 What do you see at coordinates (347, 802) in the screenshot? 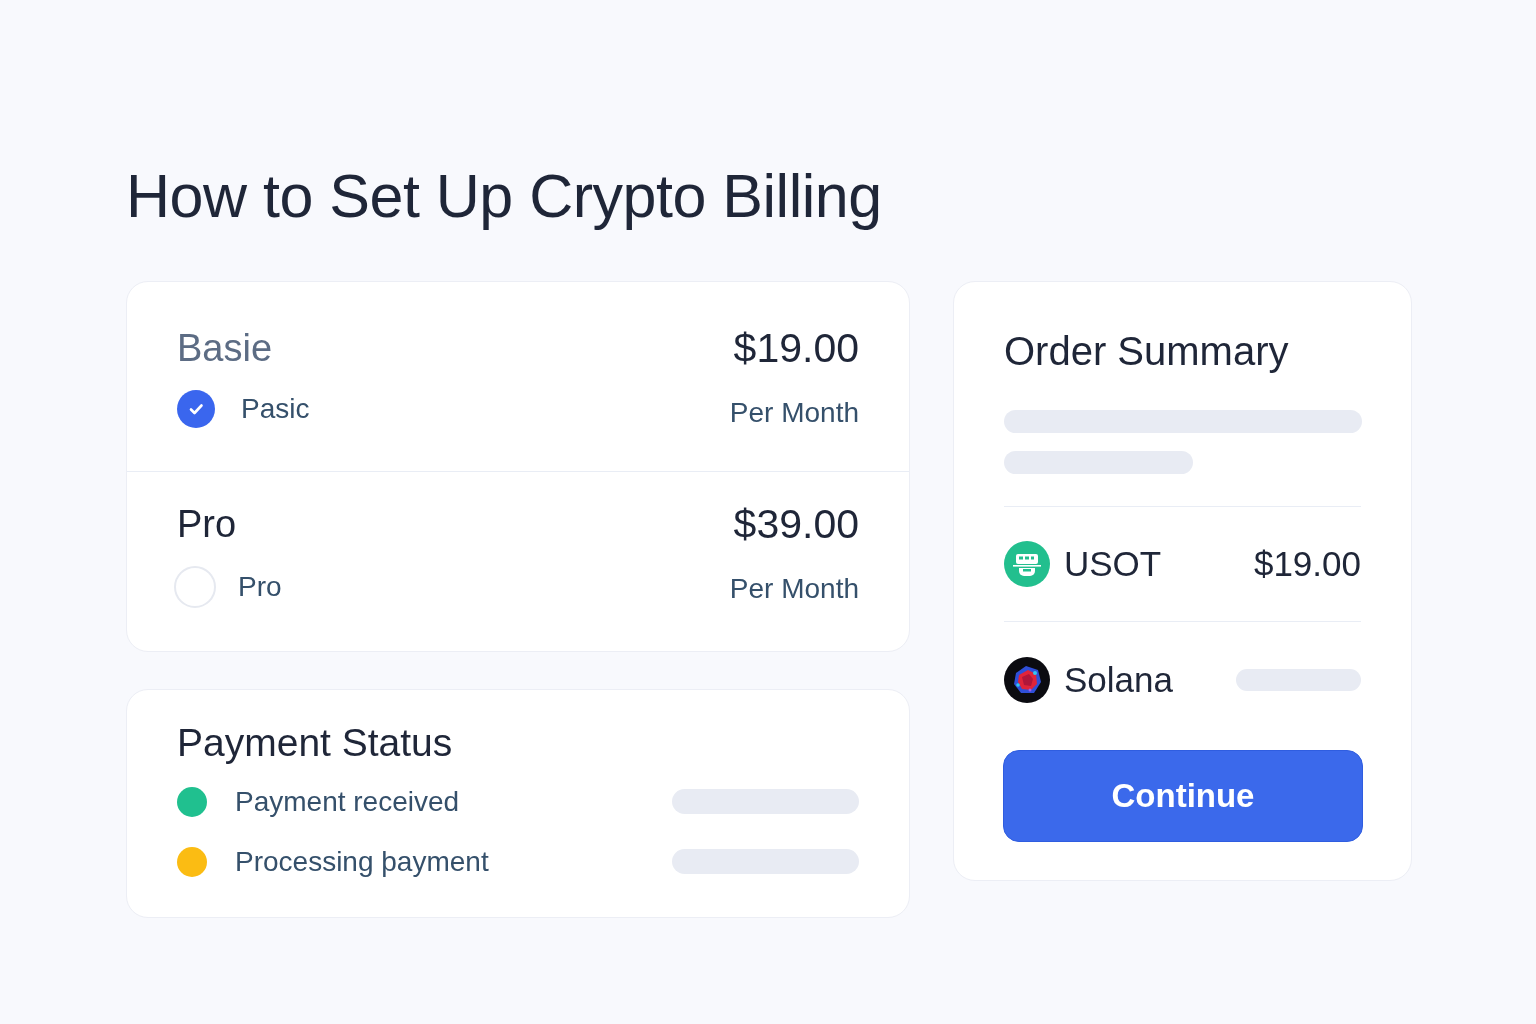
I see `status-label: Payment received` at bounding box center [347, 802].